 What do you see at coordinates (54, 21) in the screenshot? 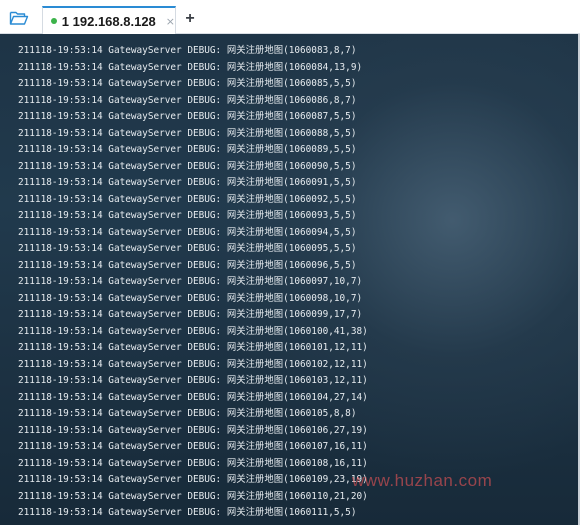
I see `connected-dot-icon` at bounding box center [54, 21].